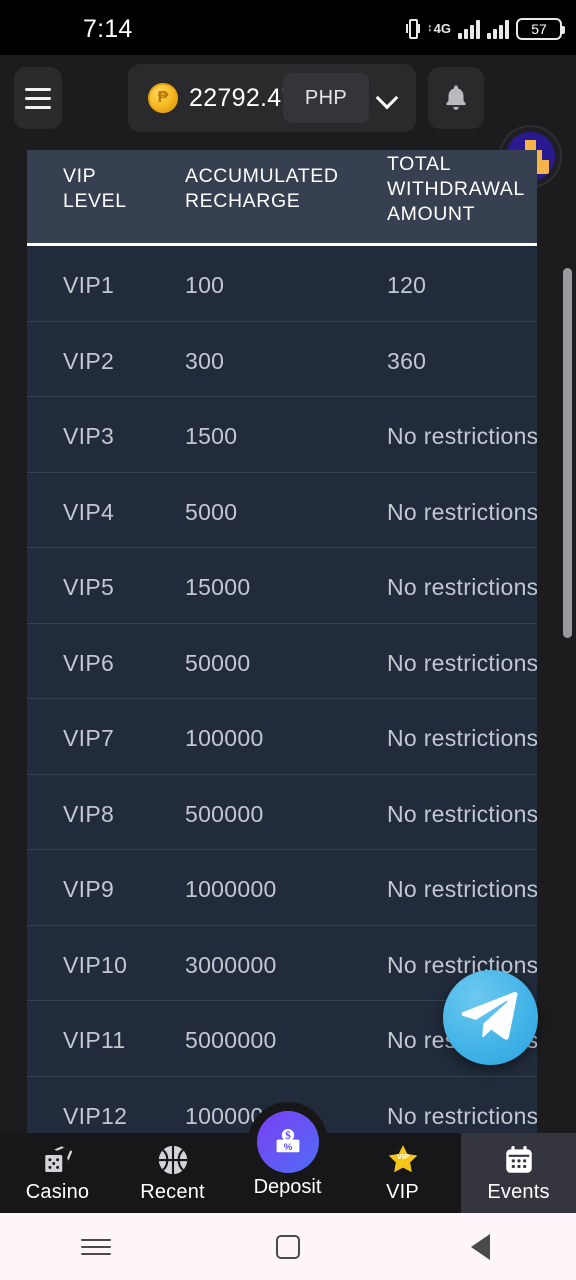 The height and width of the screenshot is (1280, 576). What do you see at coordinates (518, 1159) in the screenshot?
I see `calendar-icon` at bounding box center [518, 1159].